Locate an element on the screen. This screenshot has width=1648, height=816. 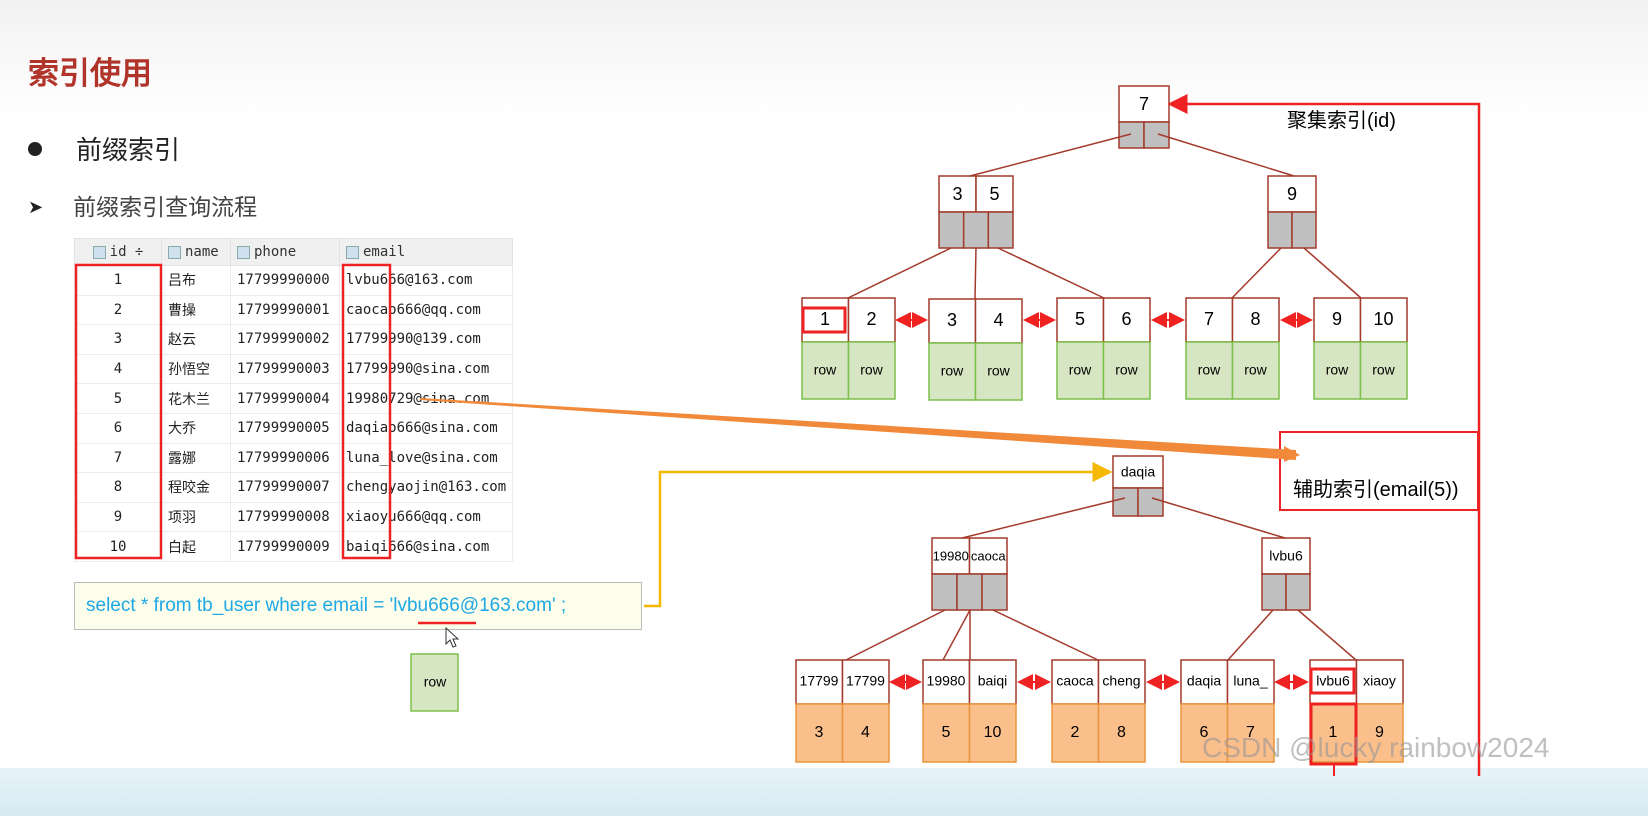
secondary-leaf-key: luna_ is located at coordinates (1250, 681).